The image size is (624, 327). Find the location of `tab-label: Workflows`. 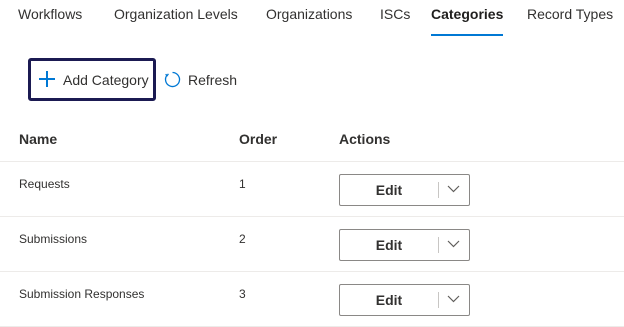

tab-label: Workflows is located at coordinates (50, 14).